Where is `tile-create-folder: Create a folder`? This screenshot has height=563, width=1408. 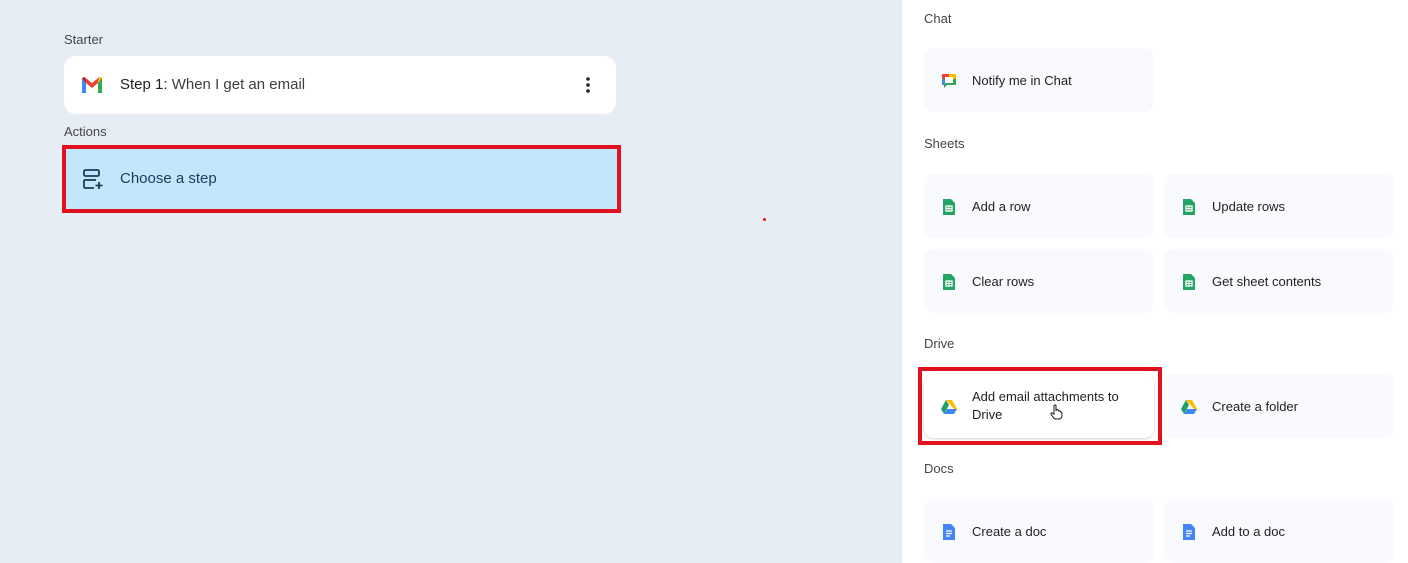 tile-create-folder: Create a folder is located at coordinates (1279, 406).